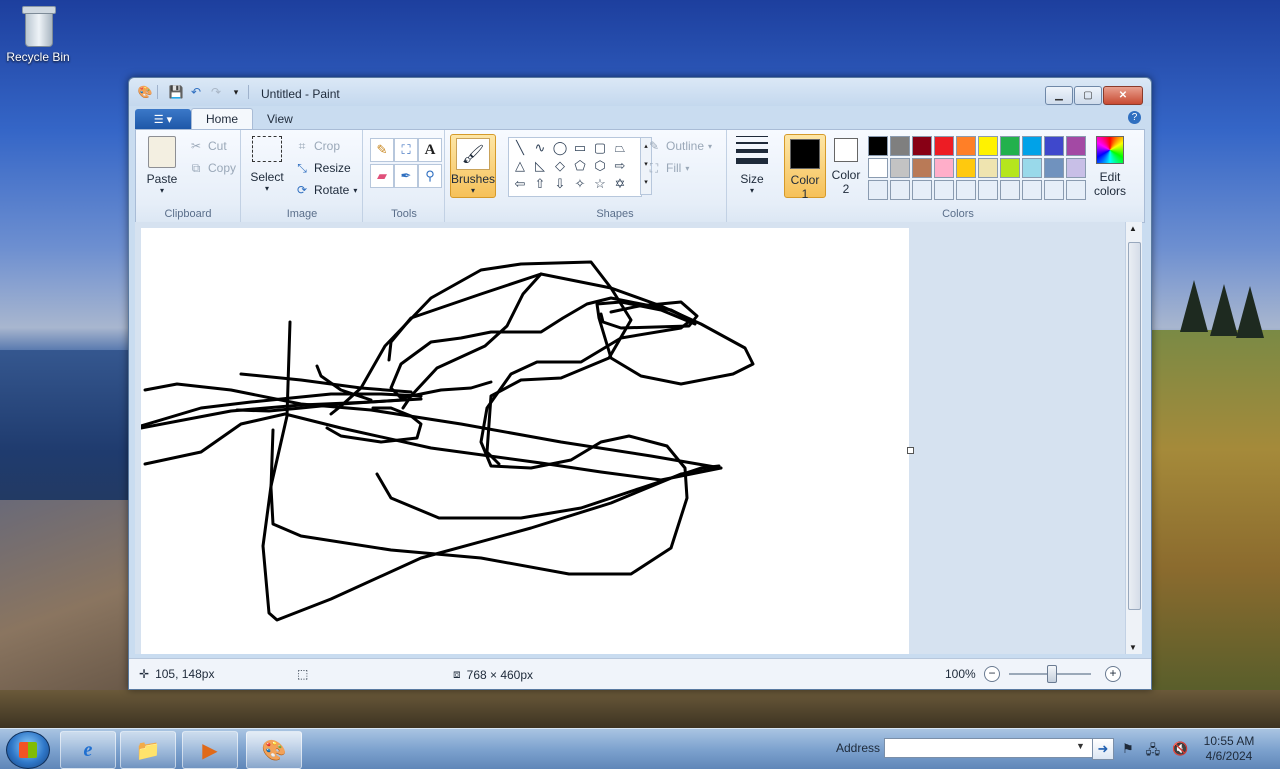 This screenshot has width=1280, height=769. I want to click on minimize-button: ▁, so click(1059, 95).